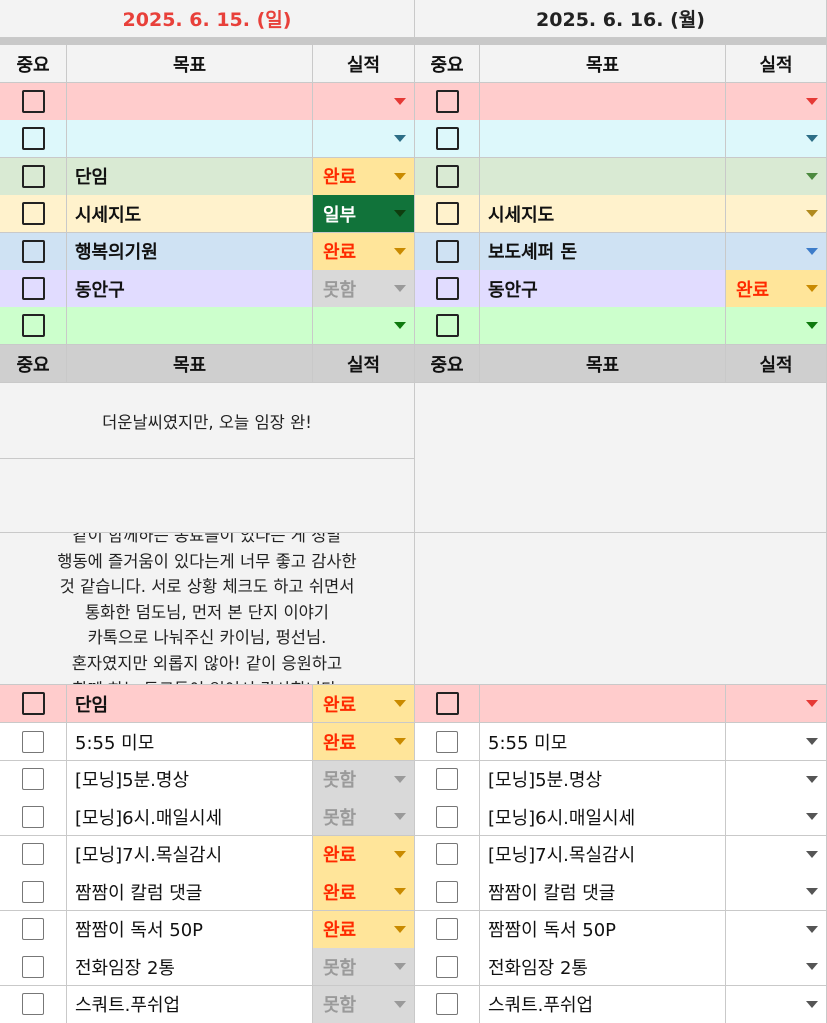  Describe the element at coordinates (603, 214) in the screenshot. I see `goal-cell-right: 시세지도` at that location.